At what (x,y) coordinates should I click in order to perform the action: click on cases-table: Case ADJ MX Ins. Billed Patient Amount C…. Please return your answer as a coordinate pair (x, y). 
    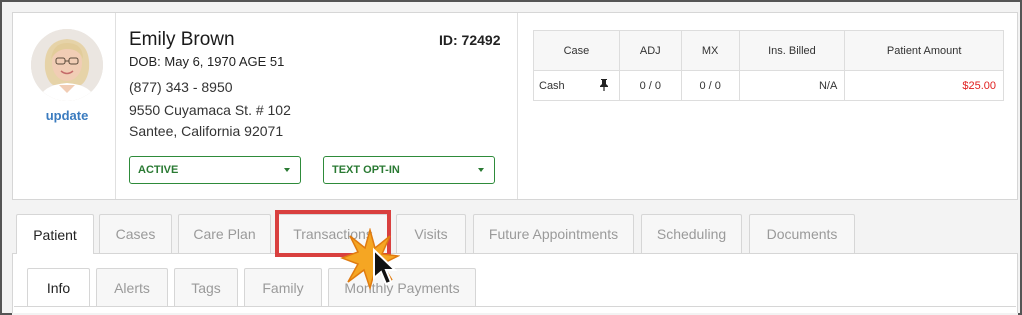
    Looking at the image, I should click on (768, 65).